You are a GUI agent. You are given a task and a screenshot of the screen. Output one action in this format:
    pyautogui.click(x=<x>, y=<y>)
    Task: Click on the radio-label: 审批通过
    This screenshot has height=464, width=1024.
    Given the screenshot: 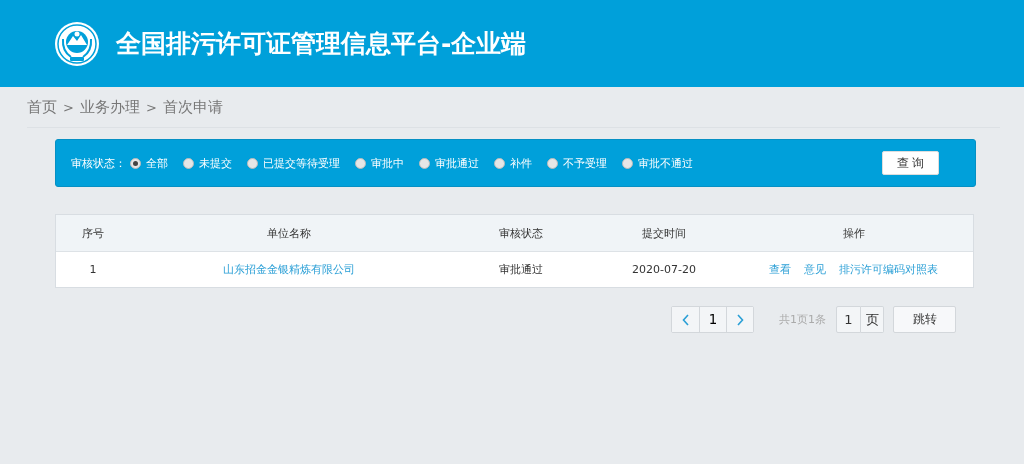 What is the action you would take?
    pyautogui.click(x=457, y=163)
    